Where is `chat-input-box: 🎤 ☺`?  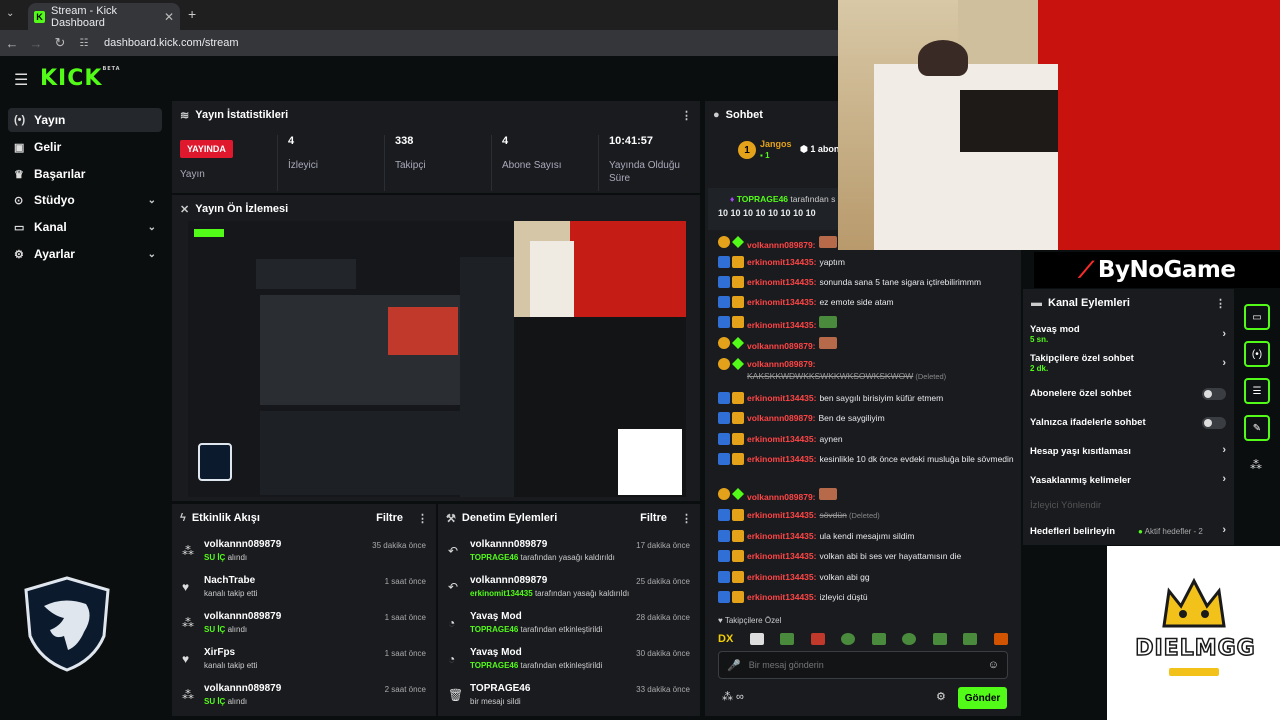 chat-input-box: 🎤 ☺ is located at coordinates (863, 665).